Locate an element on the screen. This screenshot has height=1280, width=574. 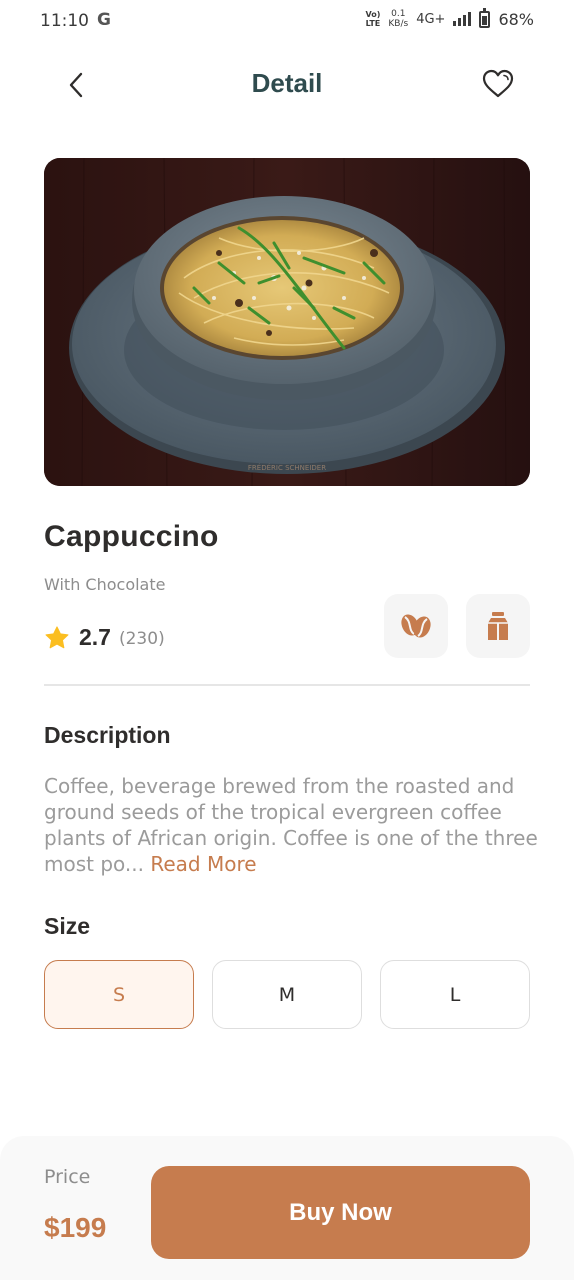
signal-icon is located at coordinates (462, 19).